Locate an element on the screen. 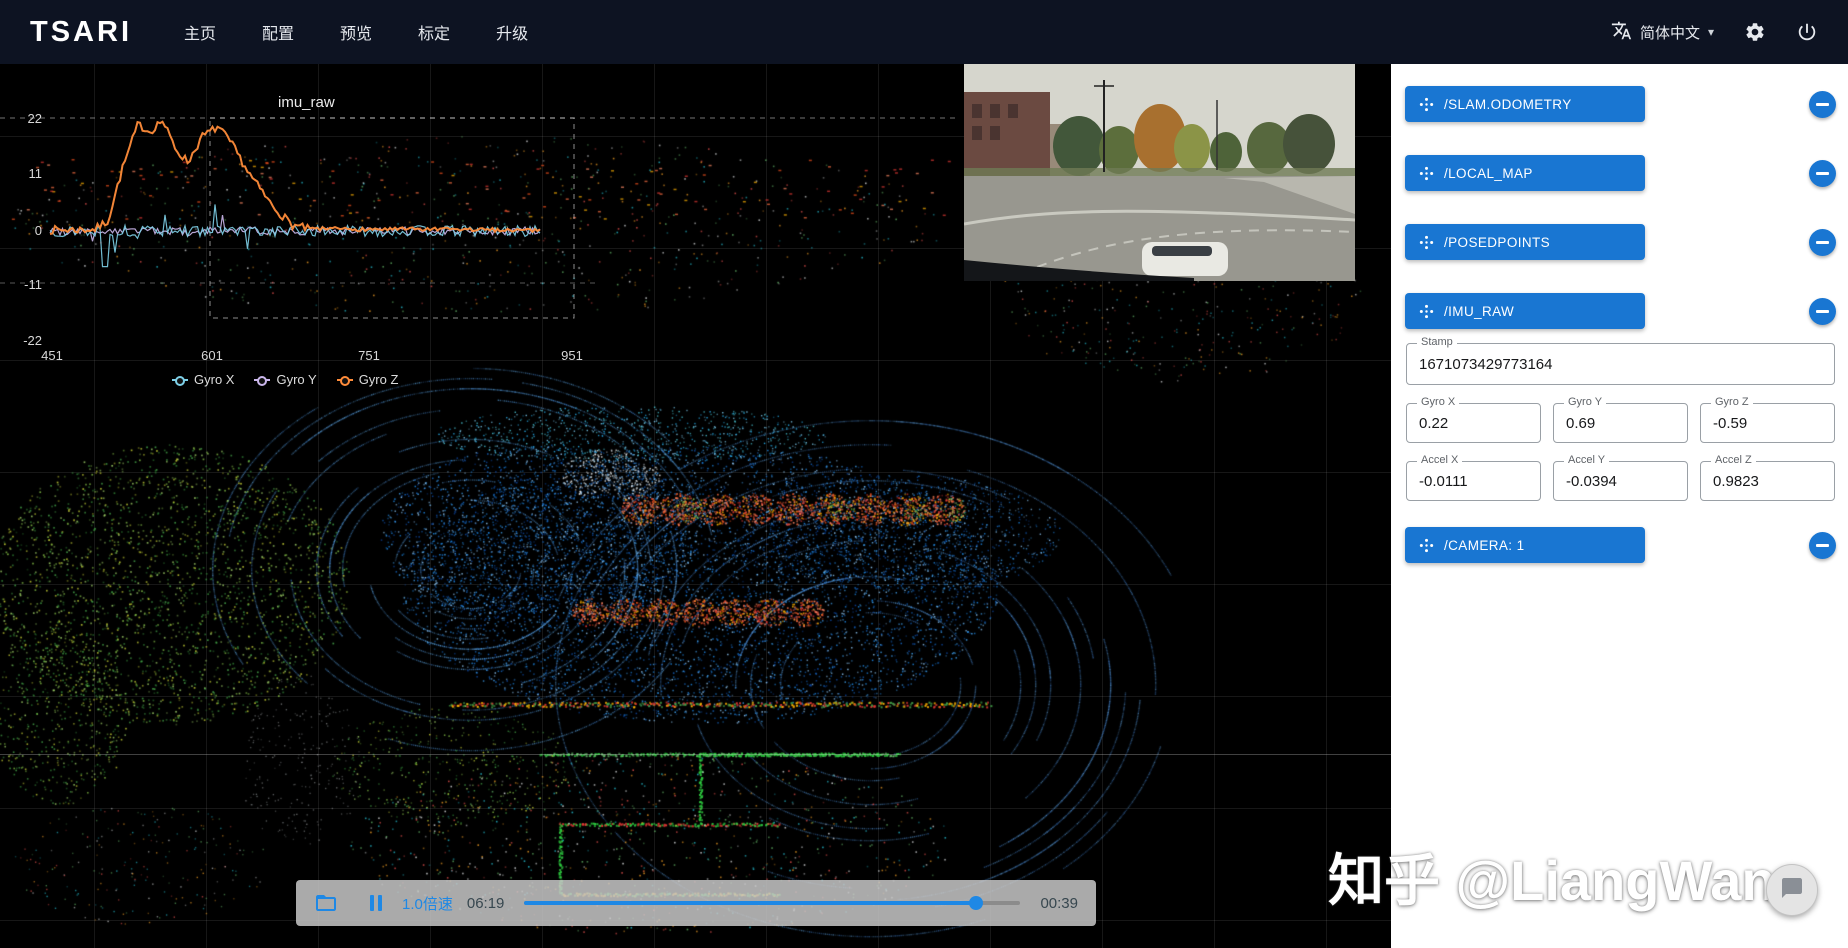 This screenshot has width=1848, height=948. accel-x-field-wrap: Accel X is located at coordinates (1473, 477).